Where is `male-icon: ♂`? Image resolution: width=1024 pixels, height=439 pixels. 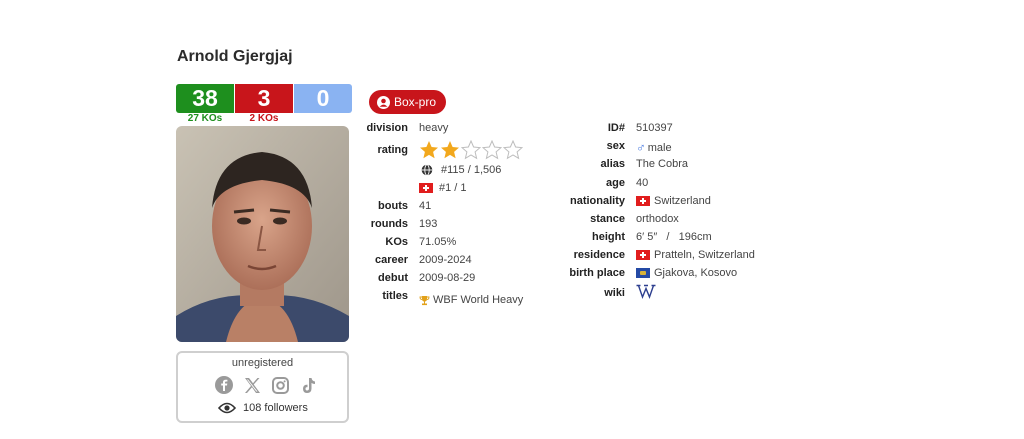
male-icon: ♂ is located at coordinates (641, 147).